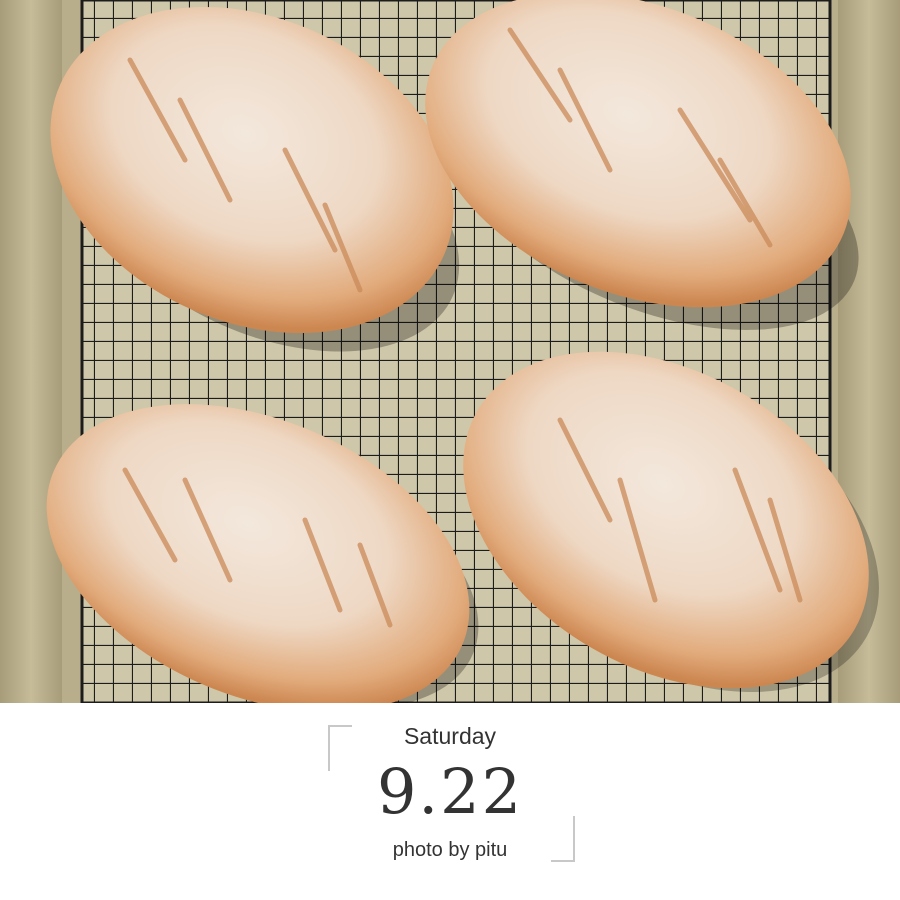 This screenshot has width=900, height=900. What do you see at coordinates (450, 850) in the screenshot?
I see `photo-credit: photo by pitu` at bounding box center [450, 850].